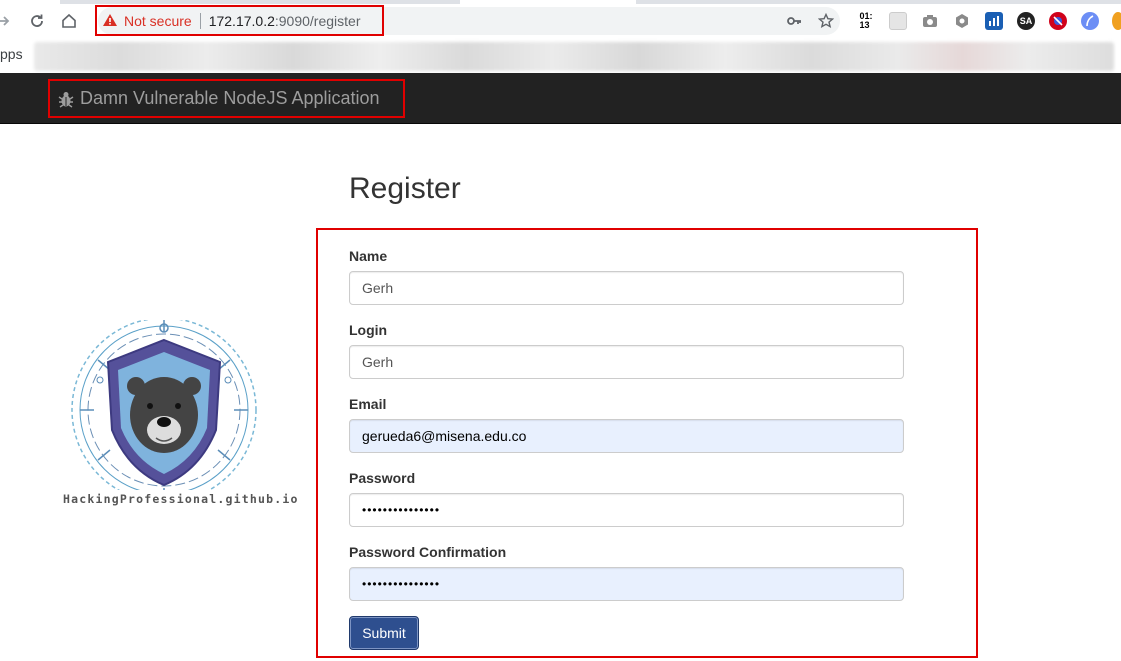 Image resolution: width=1121 pixels, height=661 pixels. What do you see at coordinates (626, 362) in the screenshot?
I see `login-input` at bounding box center [626, 362].